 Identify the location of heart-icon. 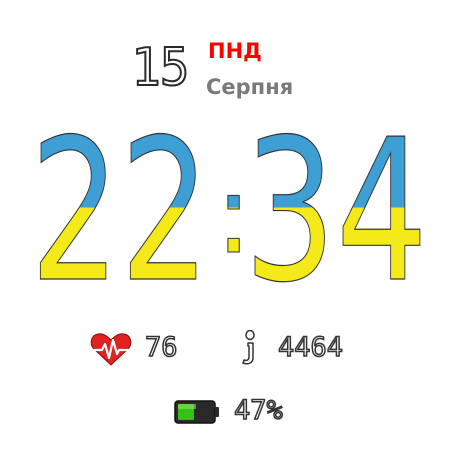
(111, 349).